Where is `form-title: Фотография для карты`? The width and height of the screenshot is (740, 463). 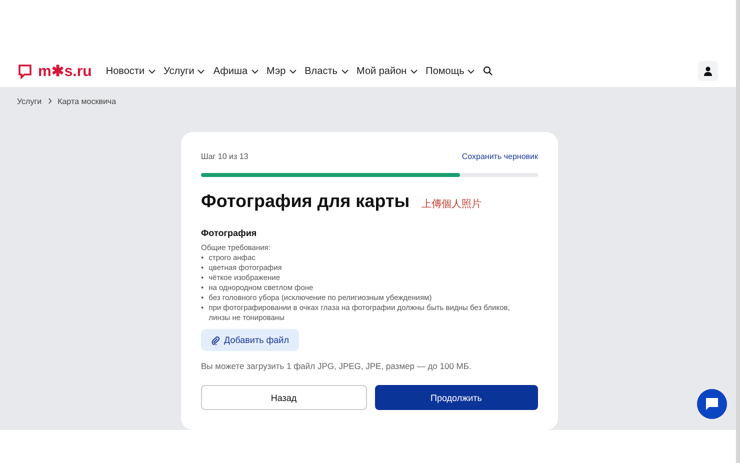
form-title: Фотография для карты is located at coordinates (305, 201).